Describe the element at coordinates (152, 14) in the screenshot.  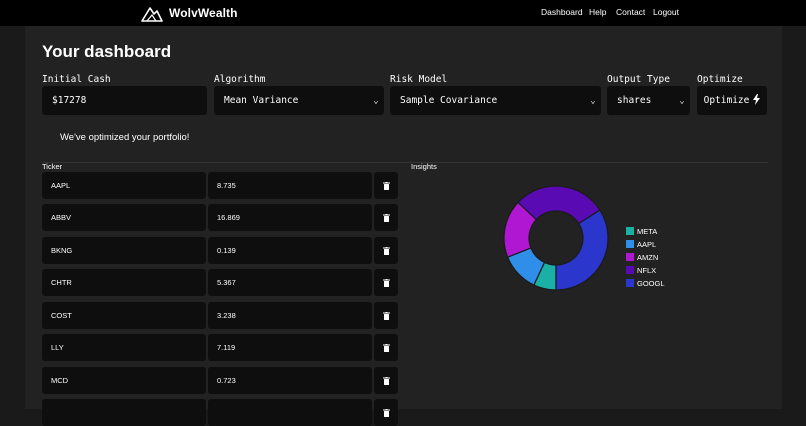
I see `mountain-logo-icon` at that location.